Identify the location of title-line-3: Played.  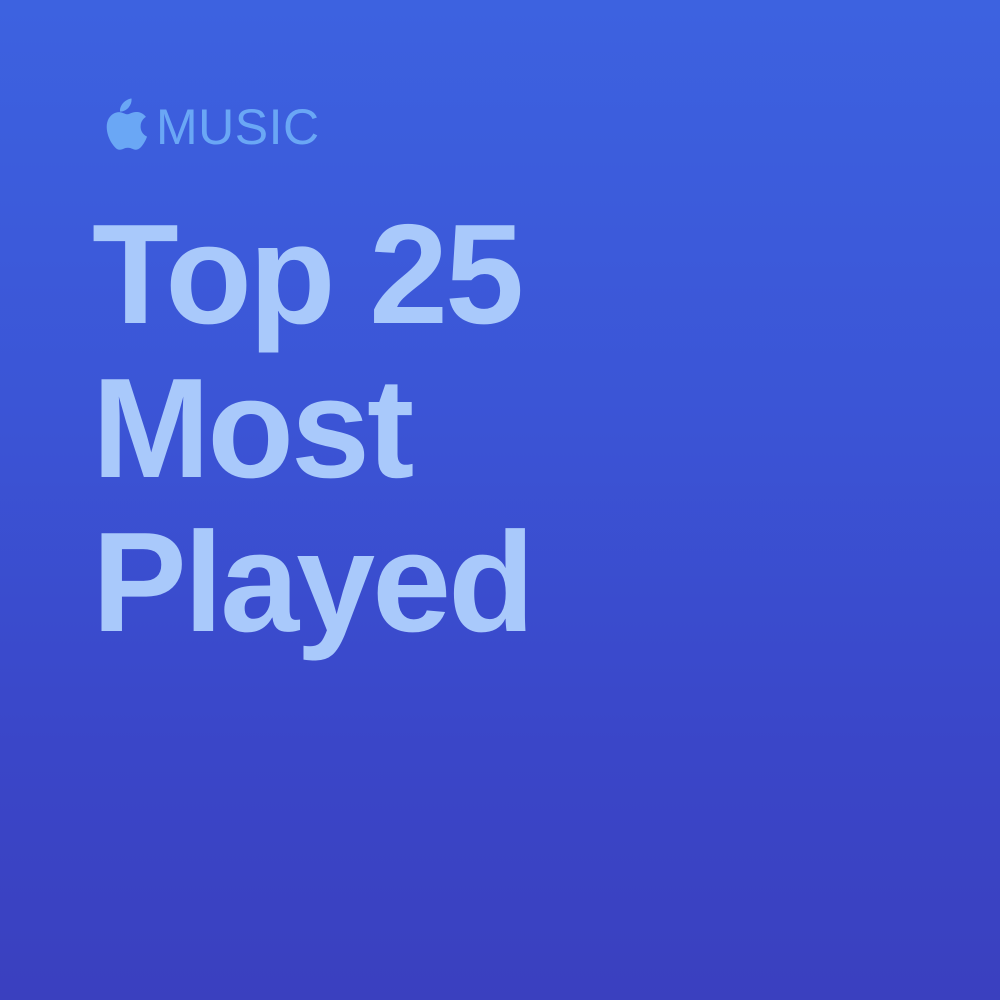
(313, 582).